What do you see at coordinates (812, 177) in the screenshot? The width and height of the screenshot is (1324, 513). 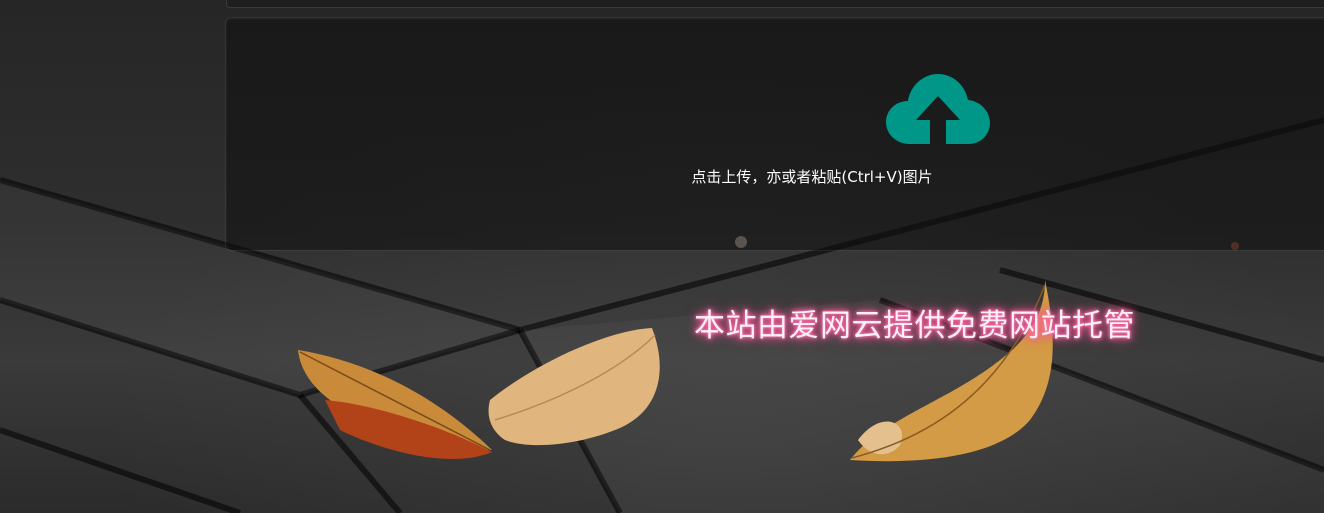 I see `upload-instruction: 点击上传，亦或者粘贴(Ctrl+V)图片` at bounding box center [812, 177].